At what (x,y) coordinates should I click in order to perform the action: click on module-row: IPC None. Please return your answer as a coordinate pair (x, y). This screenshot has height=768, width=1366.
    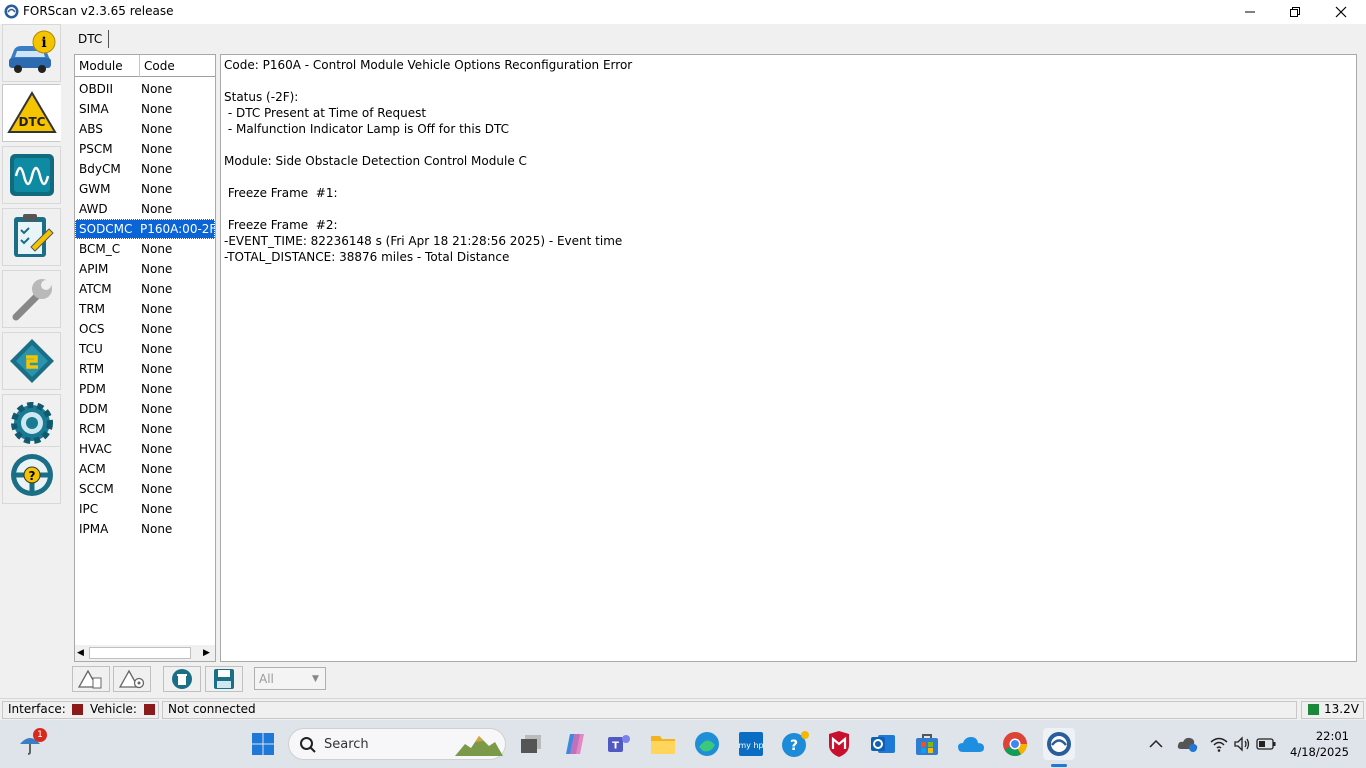
    Looking at the image, I should click on (145, 509).